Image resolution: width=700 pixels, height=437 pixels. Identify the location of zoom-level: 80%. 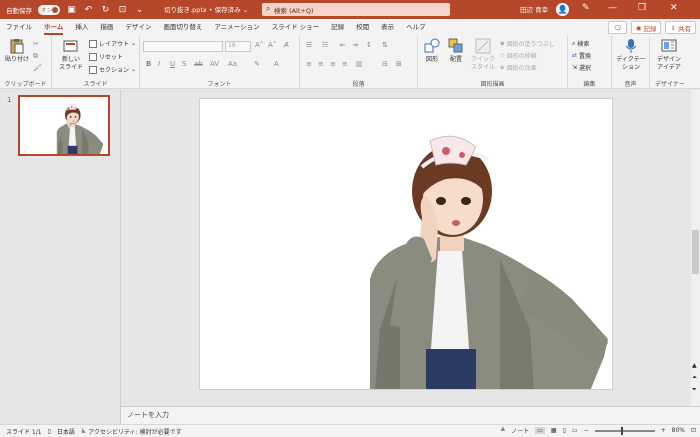
(678, 430).